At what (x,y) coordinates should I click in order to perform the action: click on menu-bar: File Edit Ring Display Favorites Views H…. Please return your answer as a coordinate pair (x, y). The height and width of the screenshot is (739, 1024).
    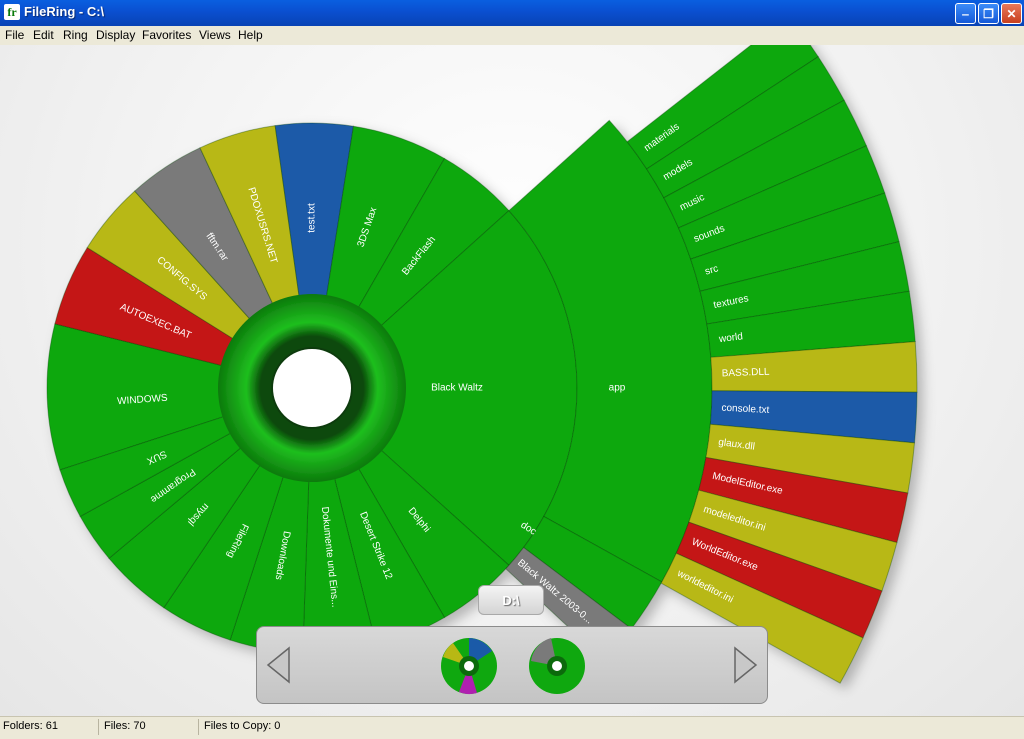
    Looking at the image, I should click on (512, 36).